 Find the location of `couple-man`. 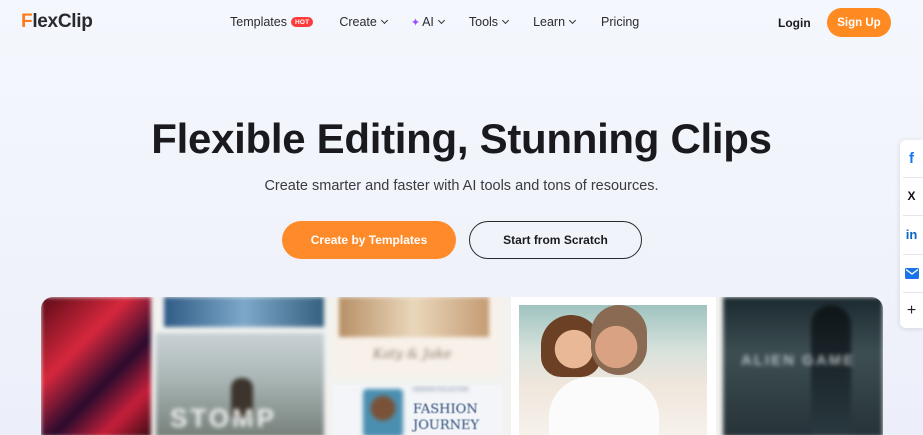

couple-man is located at coordinates (619, 340).